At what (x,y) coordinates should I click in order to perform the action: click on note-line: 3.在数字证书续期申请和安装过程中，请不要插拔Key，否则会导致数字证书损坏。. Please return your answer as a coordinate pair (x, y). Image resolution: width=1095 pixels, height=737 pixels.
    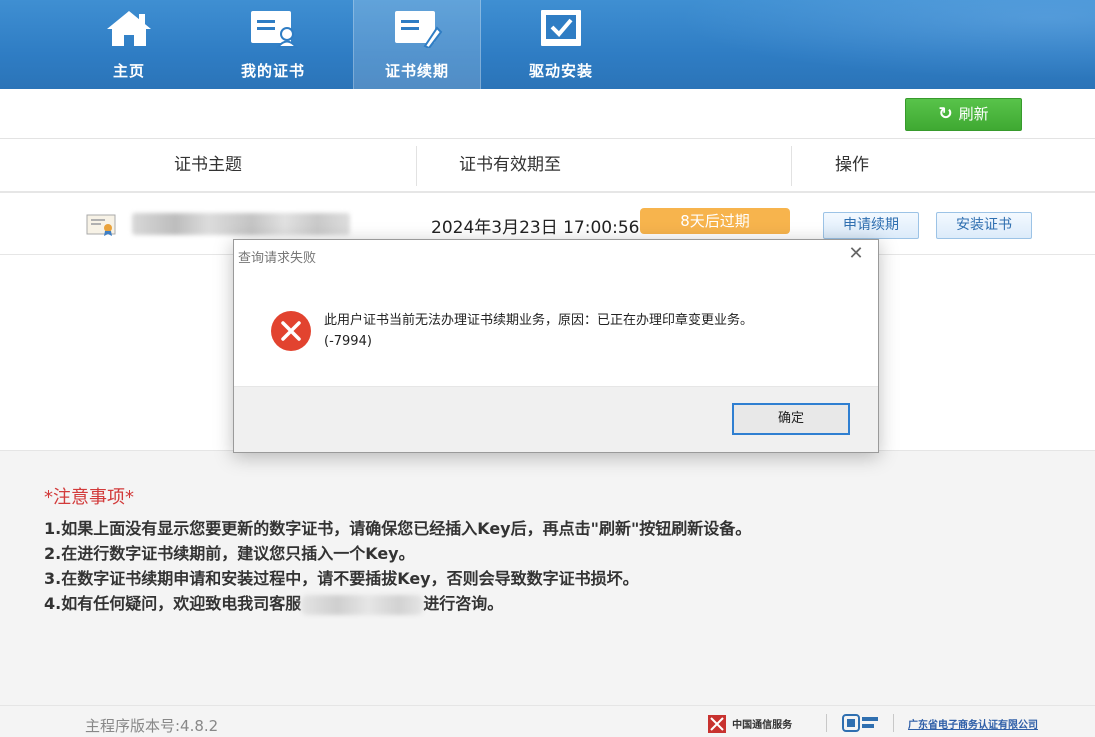
    Looking at the image, I should click on (341, 578).